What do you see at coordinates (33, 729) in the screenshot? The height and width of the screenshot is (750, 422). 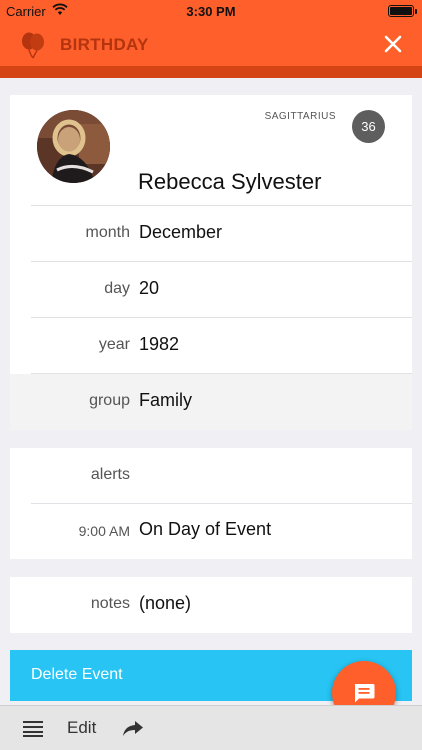 I see `list-icon` at bounding box center [33, 729].